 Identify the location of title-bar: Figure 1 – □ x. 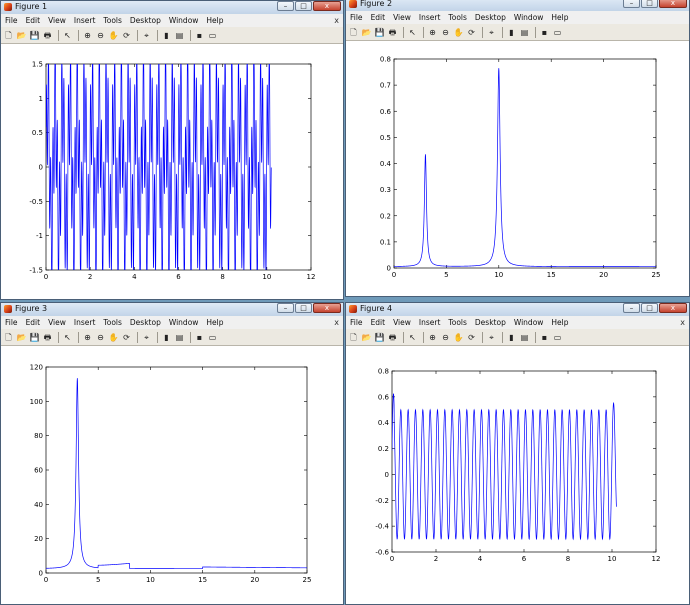
(172, 7).